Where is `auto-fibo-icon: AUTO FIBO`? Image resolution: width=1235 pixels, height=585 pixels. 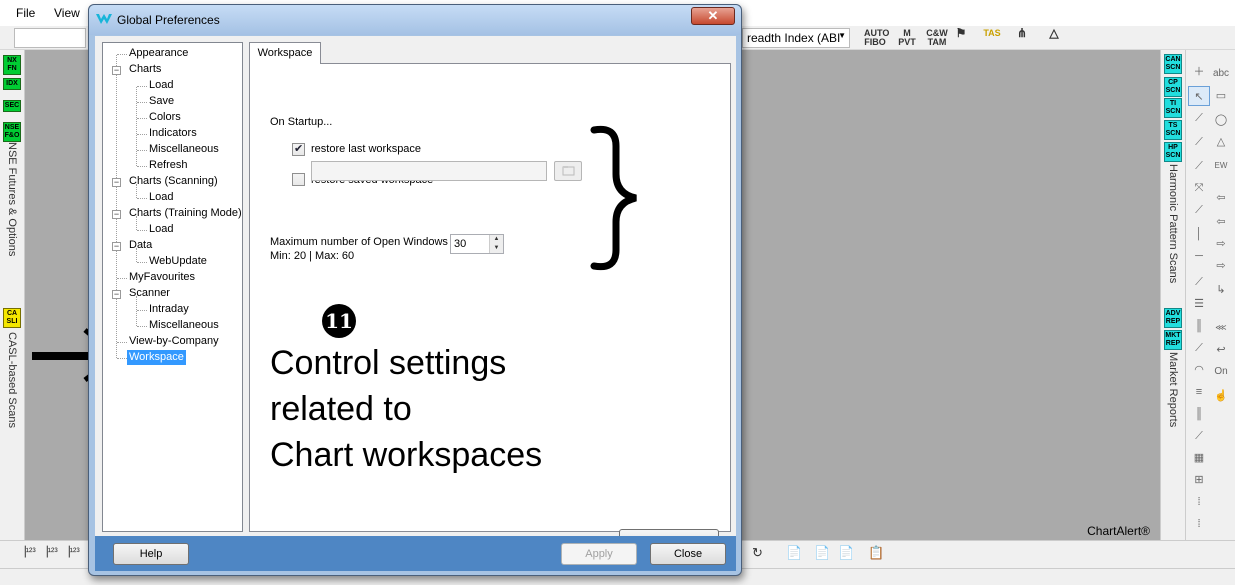
auto-fibo-icon: AUTO FIBO is located at coordinates (876, 38).